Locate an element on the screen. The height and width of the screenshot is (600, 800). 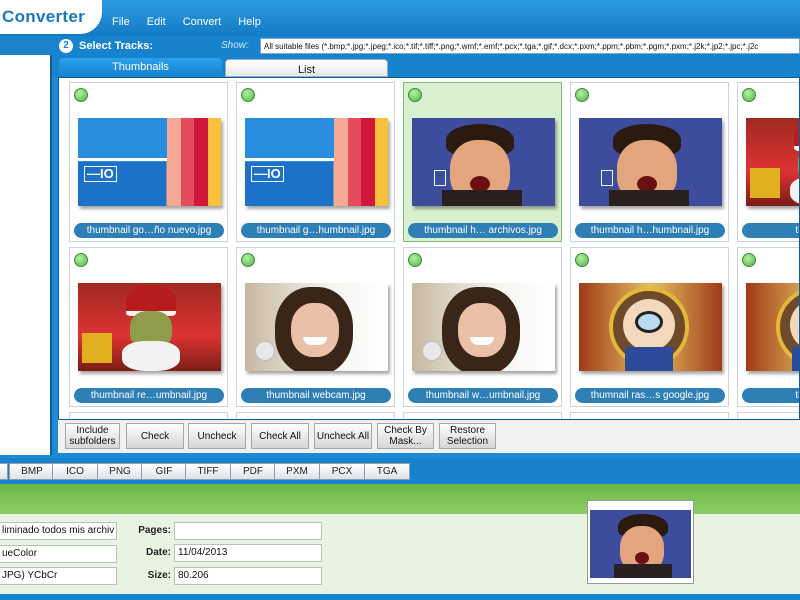
size-field: 80.206 is located at coordinates (248, 576).